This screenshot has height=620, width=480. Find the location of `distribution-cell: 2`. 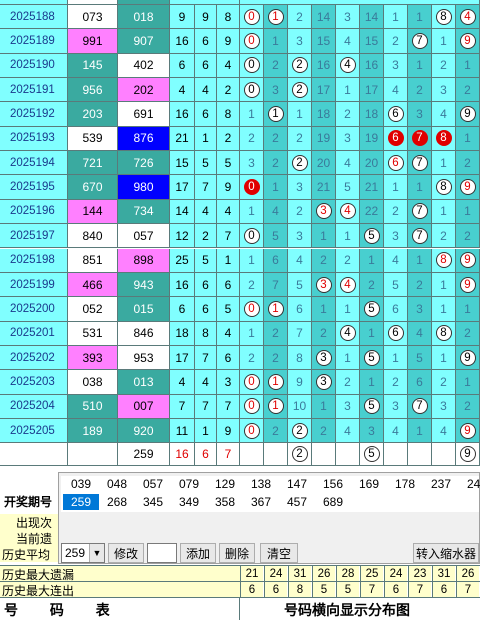

distribution-cell: 2 is located at coordinates (276, 333).